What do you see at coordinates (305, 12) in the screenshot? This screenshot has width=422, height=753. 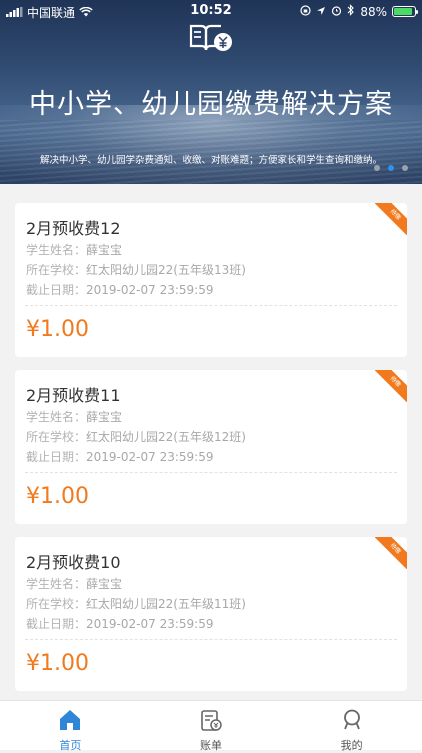 I see `lock-rotation-icon` at bounding box center [305, 12].